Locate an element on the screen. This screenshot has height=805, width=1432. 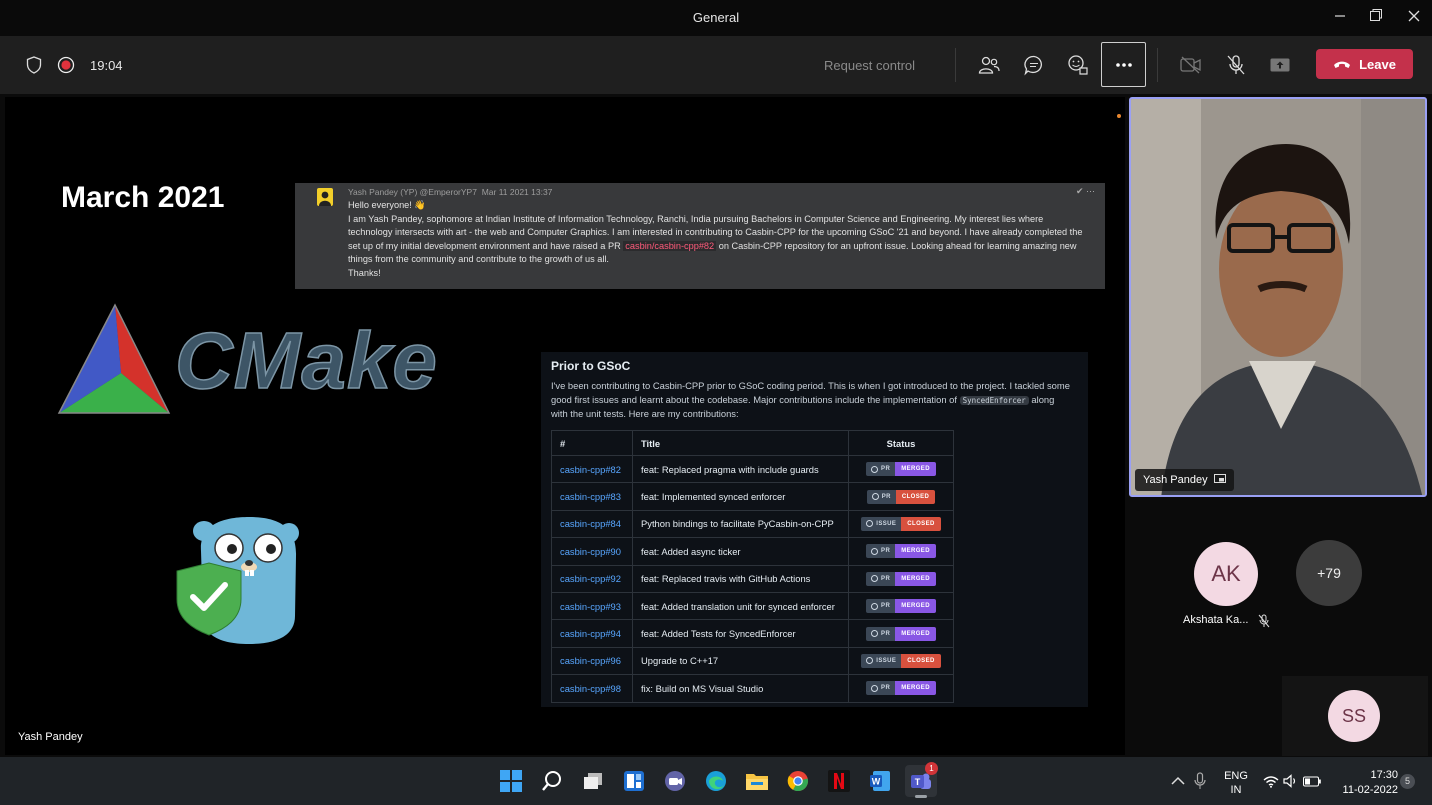
badge-status: CLOSED is located at coordinates (915, 496).